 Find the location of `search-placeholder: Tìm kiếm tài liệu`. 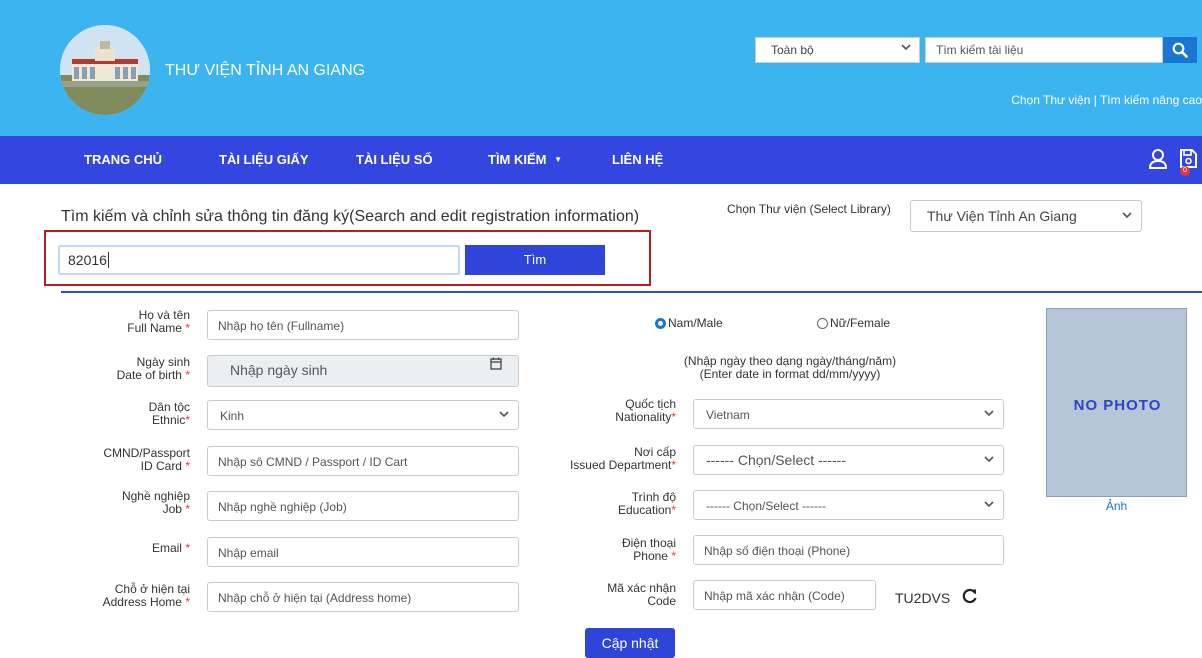

search-placeholder: Tìm kiếm tài liệu is located at coordinates (980, 50).